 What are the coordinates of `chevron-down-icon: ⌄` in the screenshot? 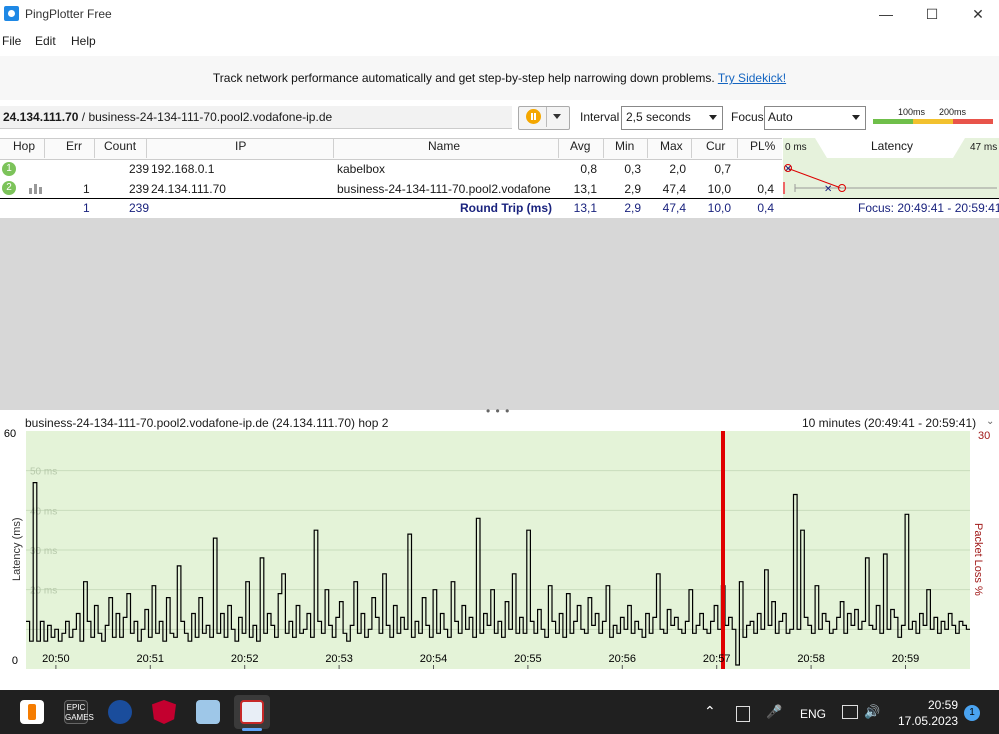 It's located at (990, 421).